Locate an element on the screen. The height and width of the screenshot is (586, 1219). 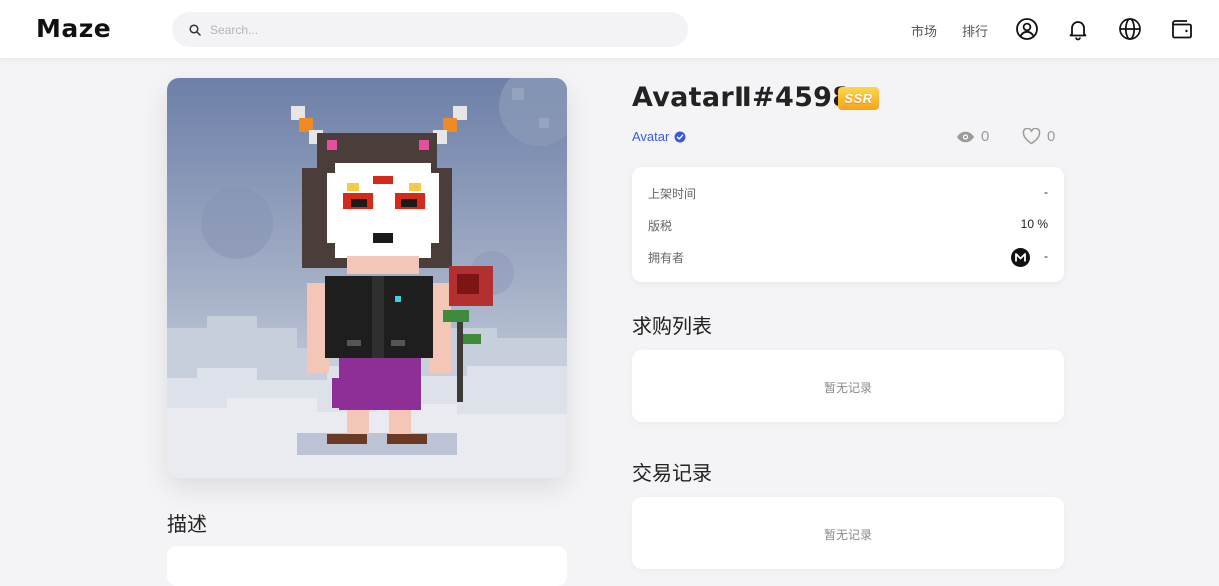
likes-stat: 0 is located at coordinates (1038, 136).